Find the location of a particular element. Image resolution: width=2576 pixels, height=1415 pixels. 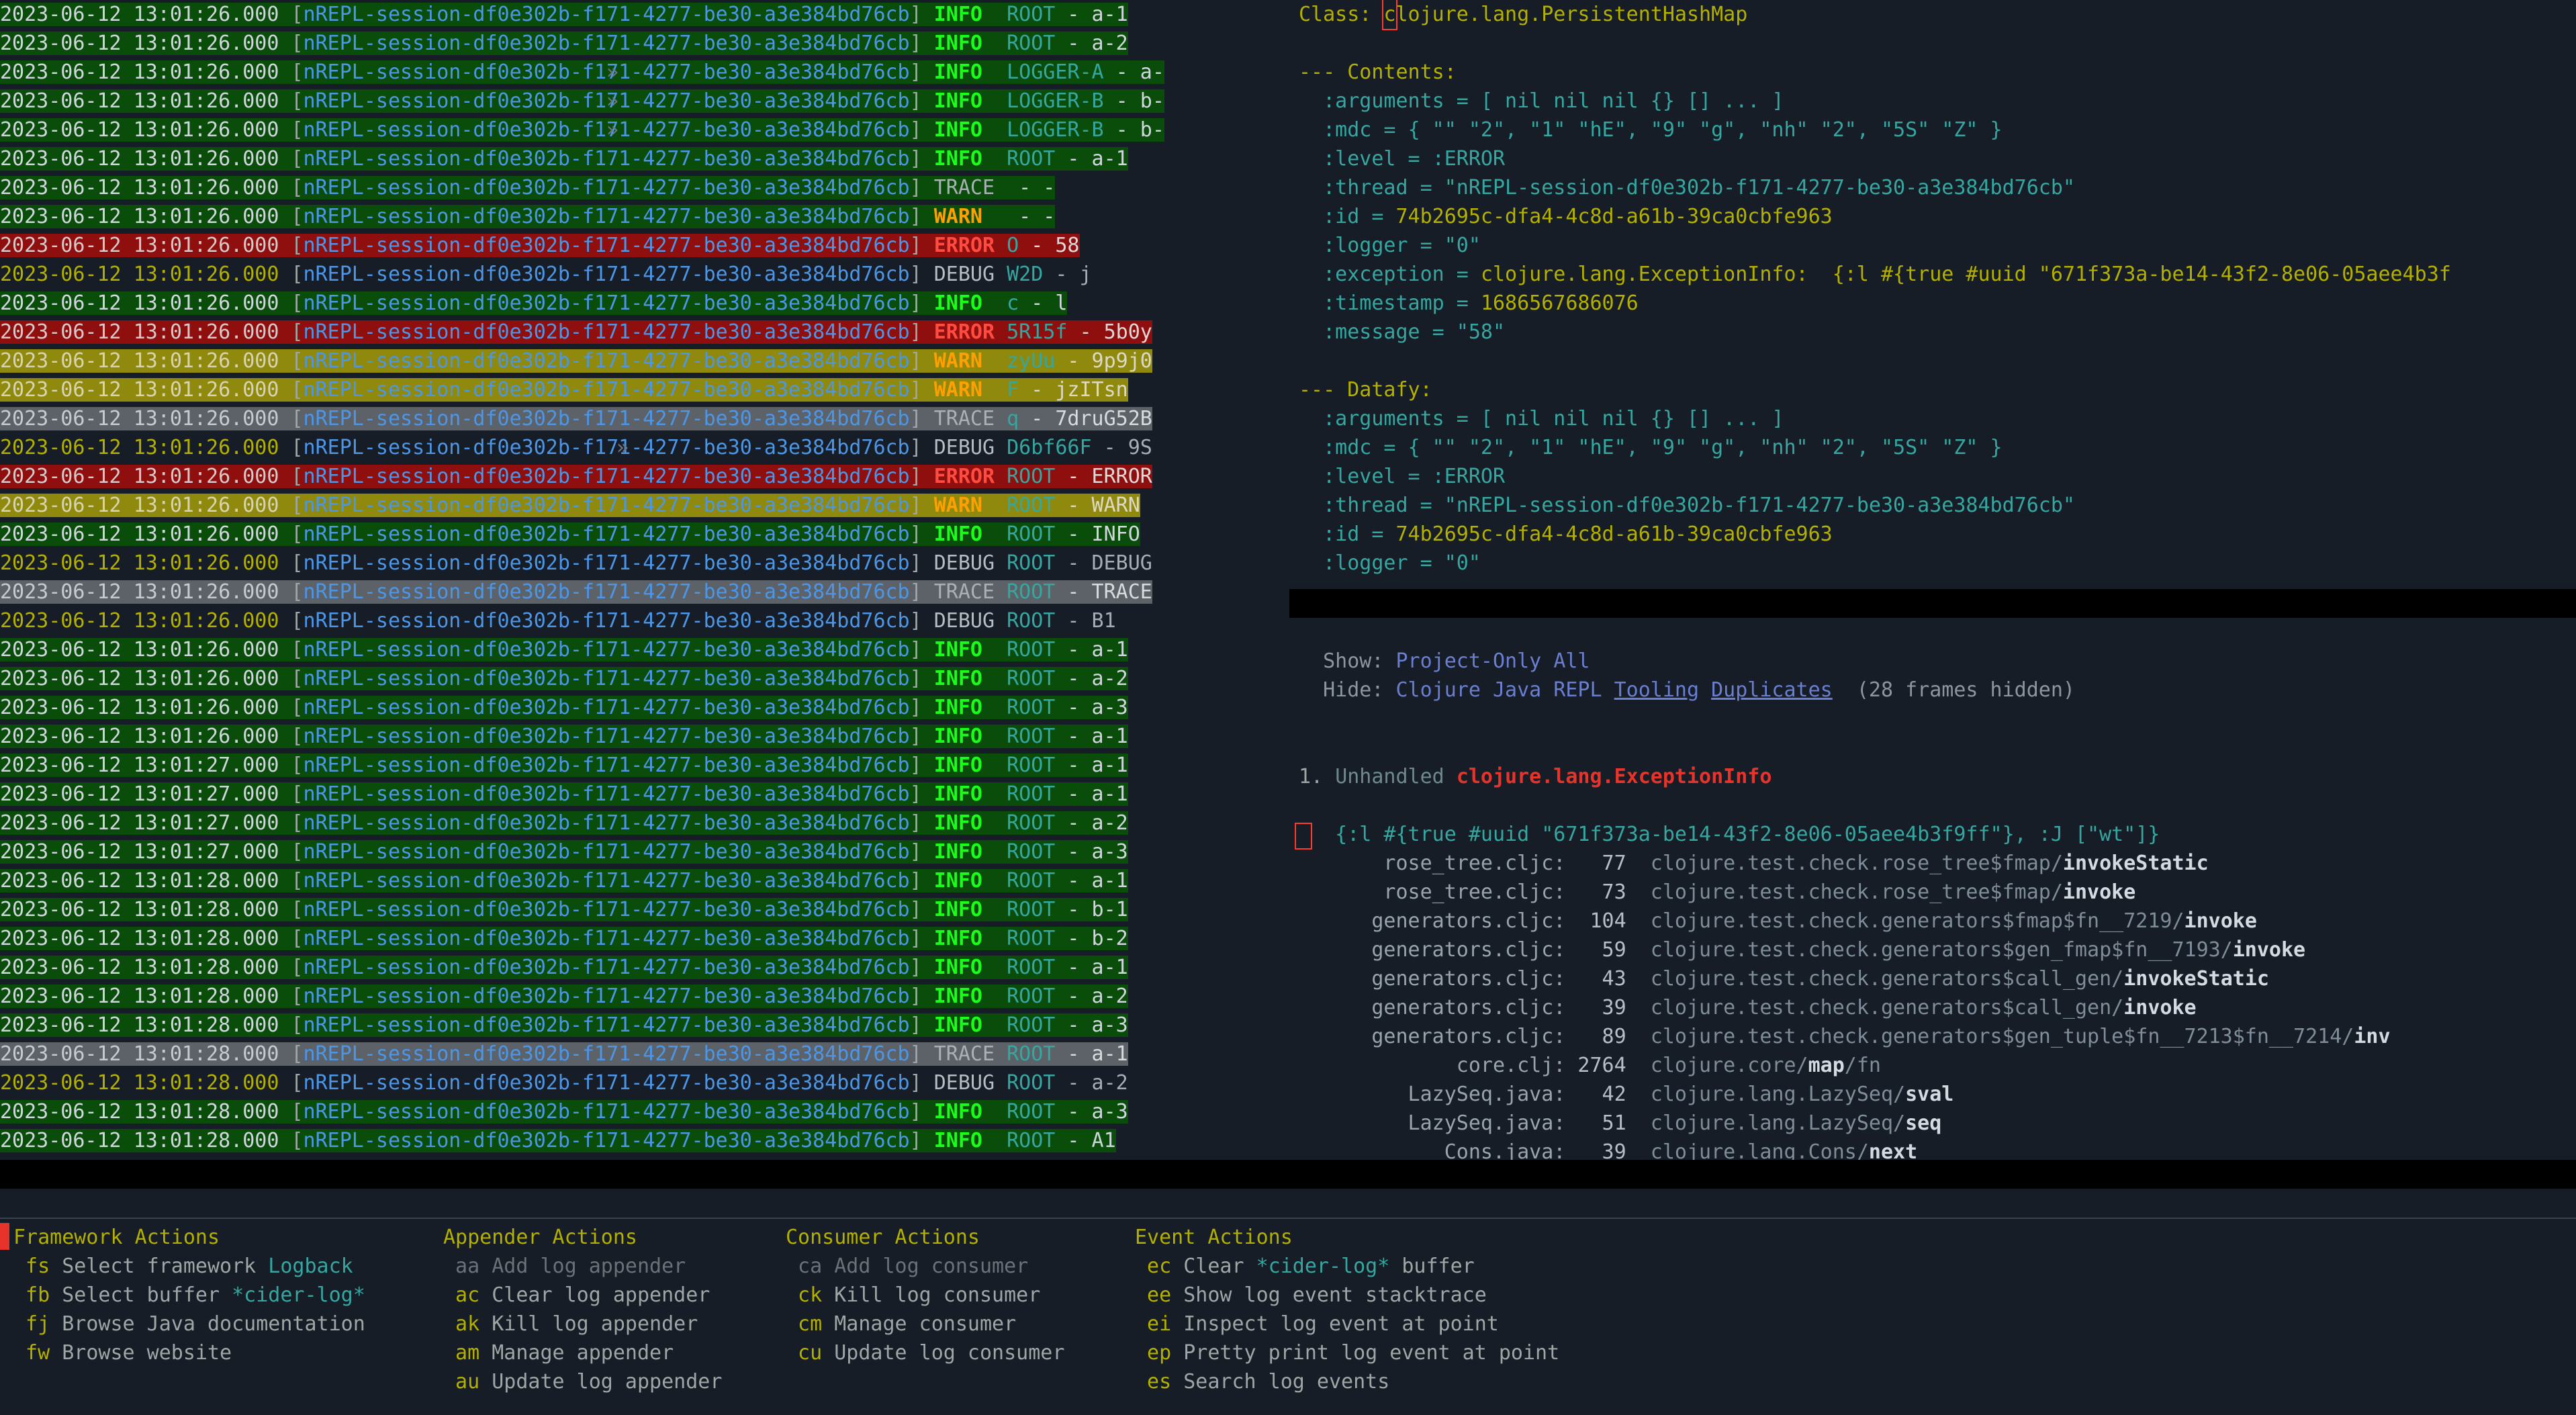

transient-item: fb Select buffer *cider-log* is located at coordinates (189, 1295).